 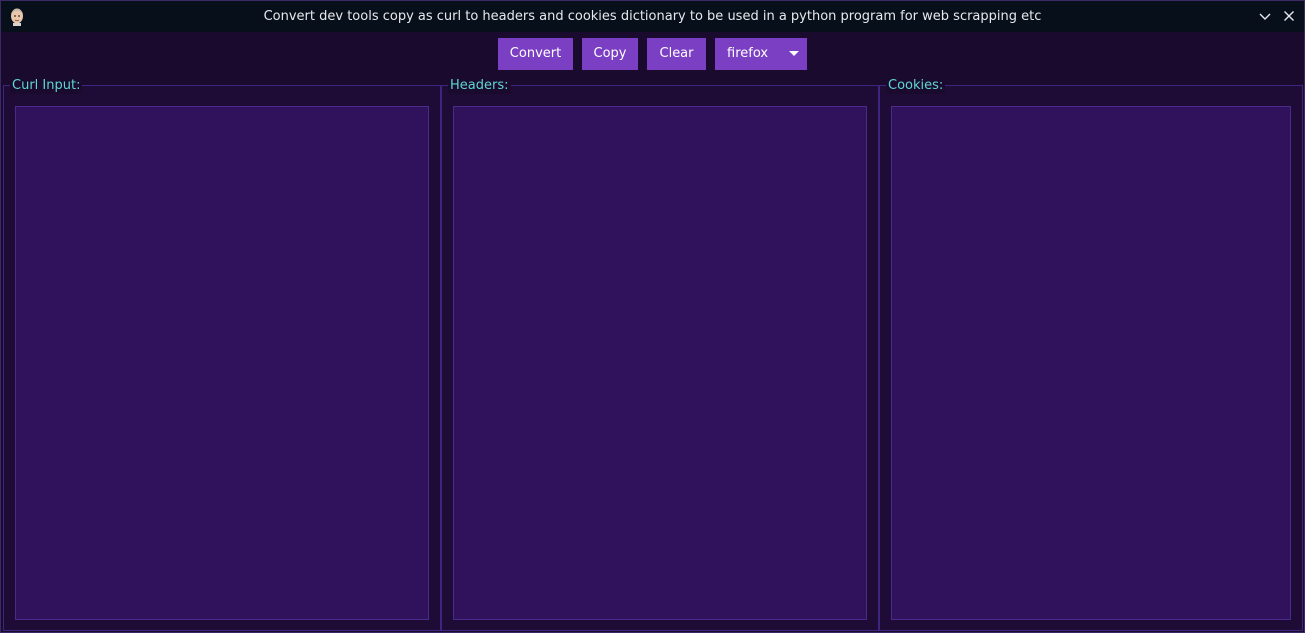 I want to click on toolbar: Convert Copy Clear firefox, so click(x=652, y=55).